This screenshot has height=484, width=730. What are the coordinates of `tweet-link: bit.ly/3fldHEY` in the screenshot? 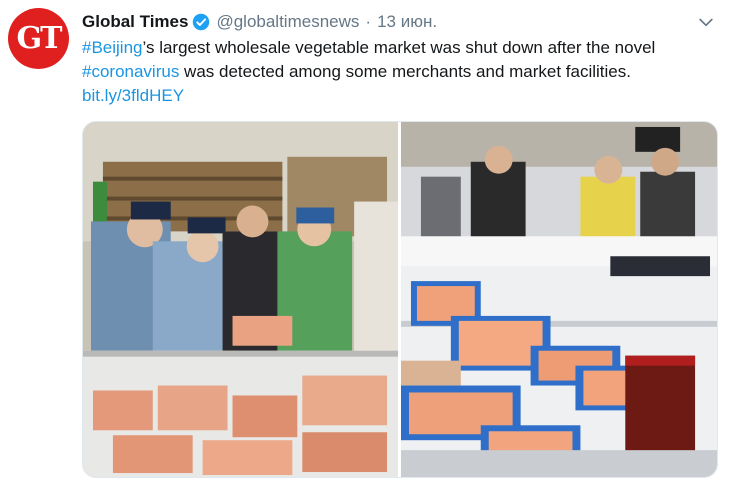 It's located at (133, 95).